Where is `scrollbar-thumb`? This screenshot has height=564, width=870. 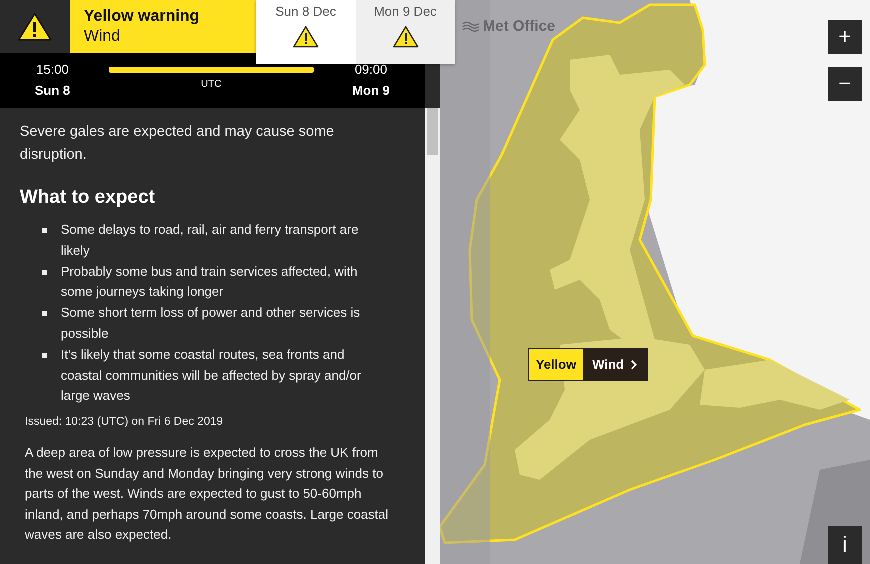 scrollbar-thumb is located at coordinates (432, 131).